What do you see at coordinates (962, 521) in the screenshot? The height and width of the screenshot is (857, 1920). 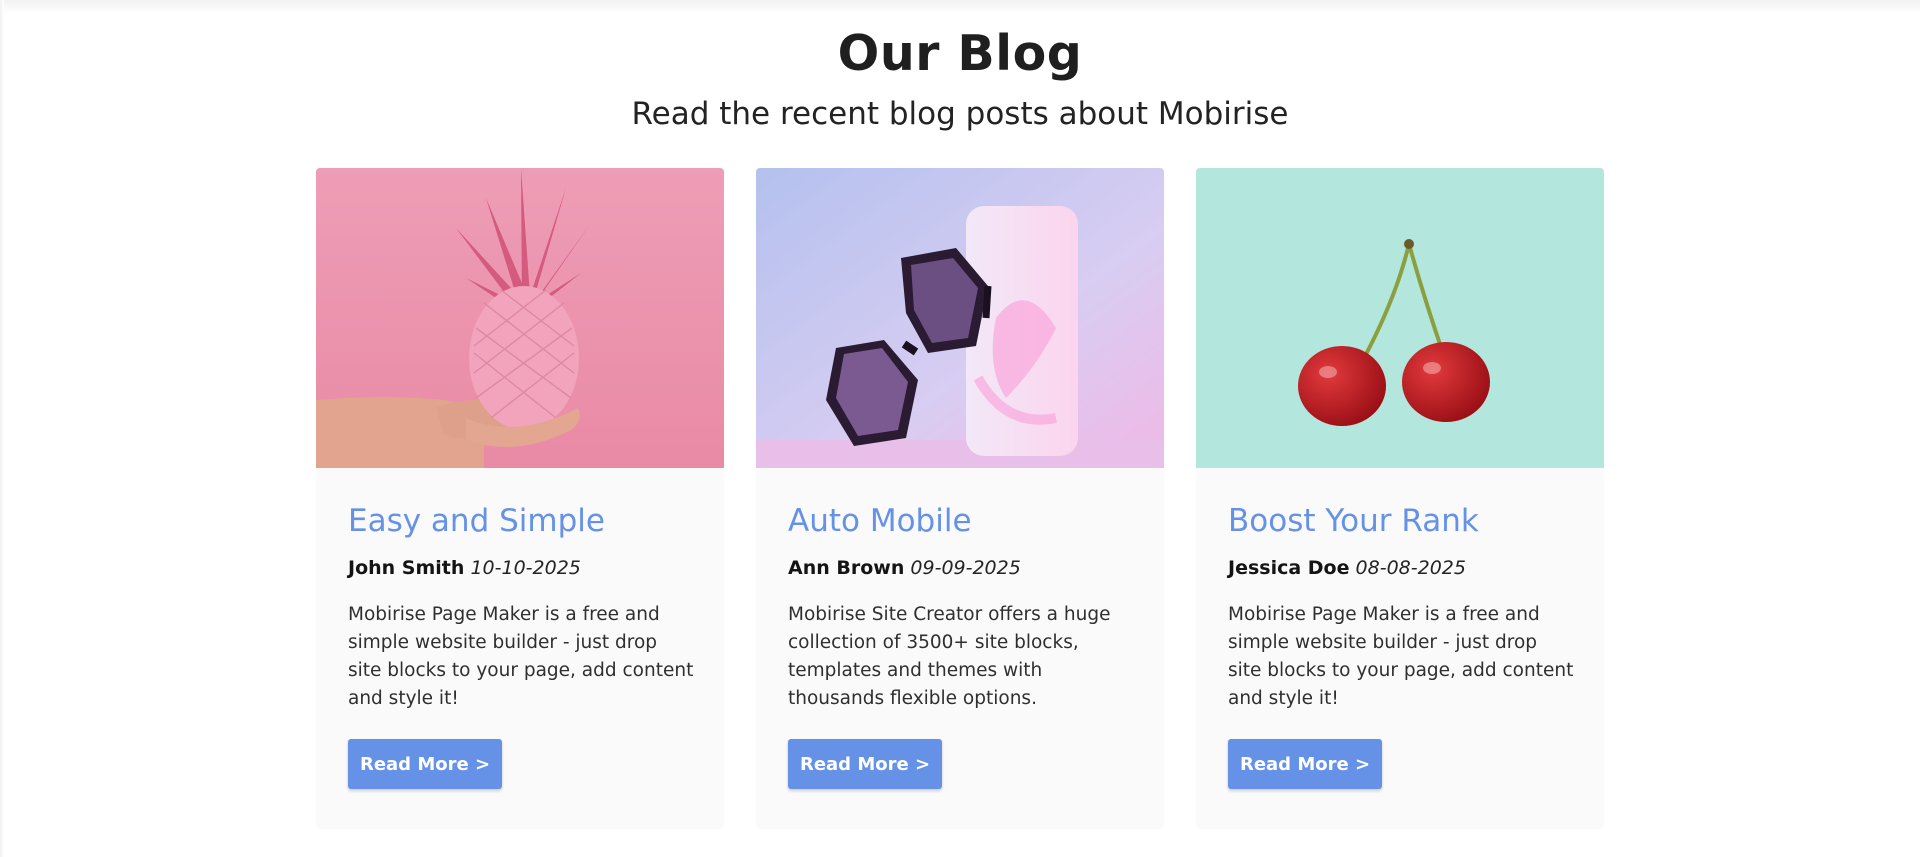 I see `post-title: Auto Mobile` at bounding box center [962, 521].